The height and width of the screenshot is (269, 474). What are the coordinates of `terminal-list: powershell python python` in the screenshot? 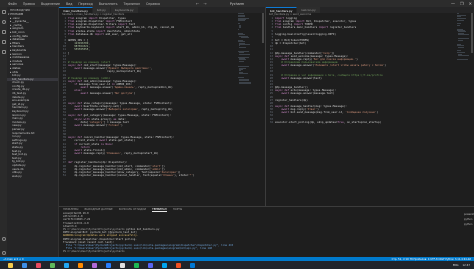 It's located at (469, 219).